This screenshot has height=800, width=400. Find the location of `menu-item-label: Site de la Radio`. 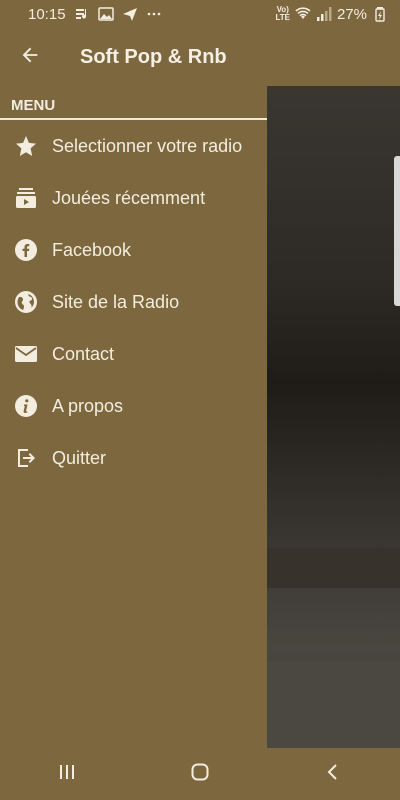

menu-item-label: Site de la Radio is located at coordinates (116, 301).